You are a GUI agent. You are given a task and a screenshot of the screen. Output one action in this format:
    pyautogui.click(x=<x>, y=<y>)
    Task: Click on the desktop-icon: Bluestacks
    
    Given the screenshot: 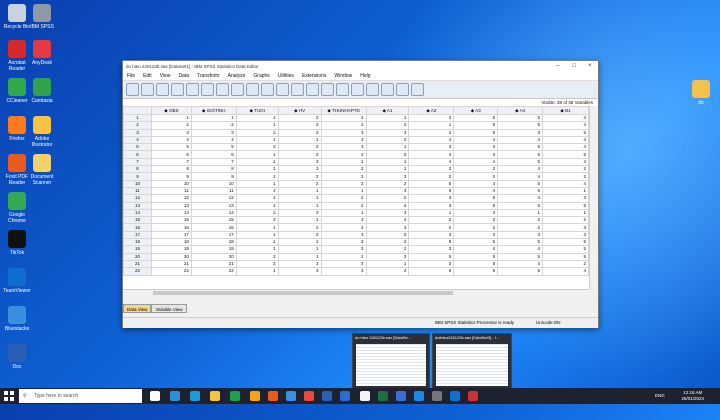 What is the action you would take?
    pyautogui.click(x=17, y=319)
    